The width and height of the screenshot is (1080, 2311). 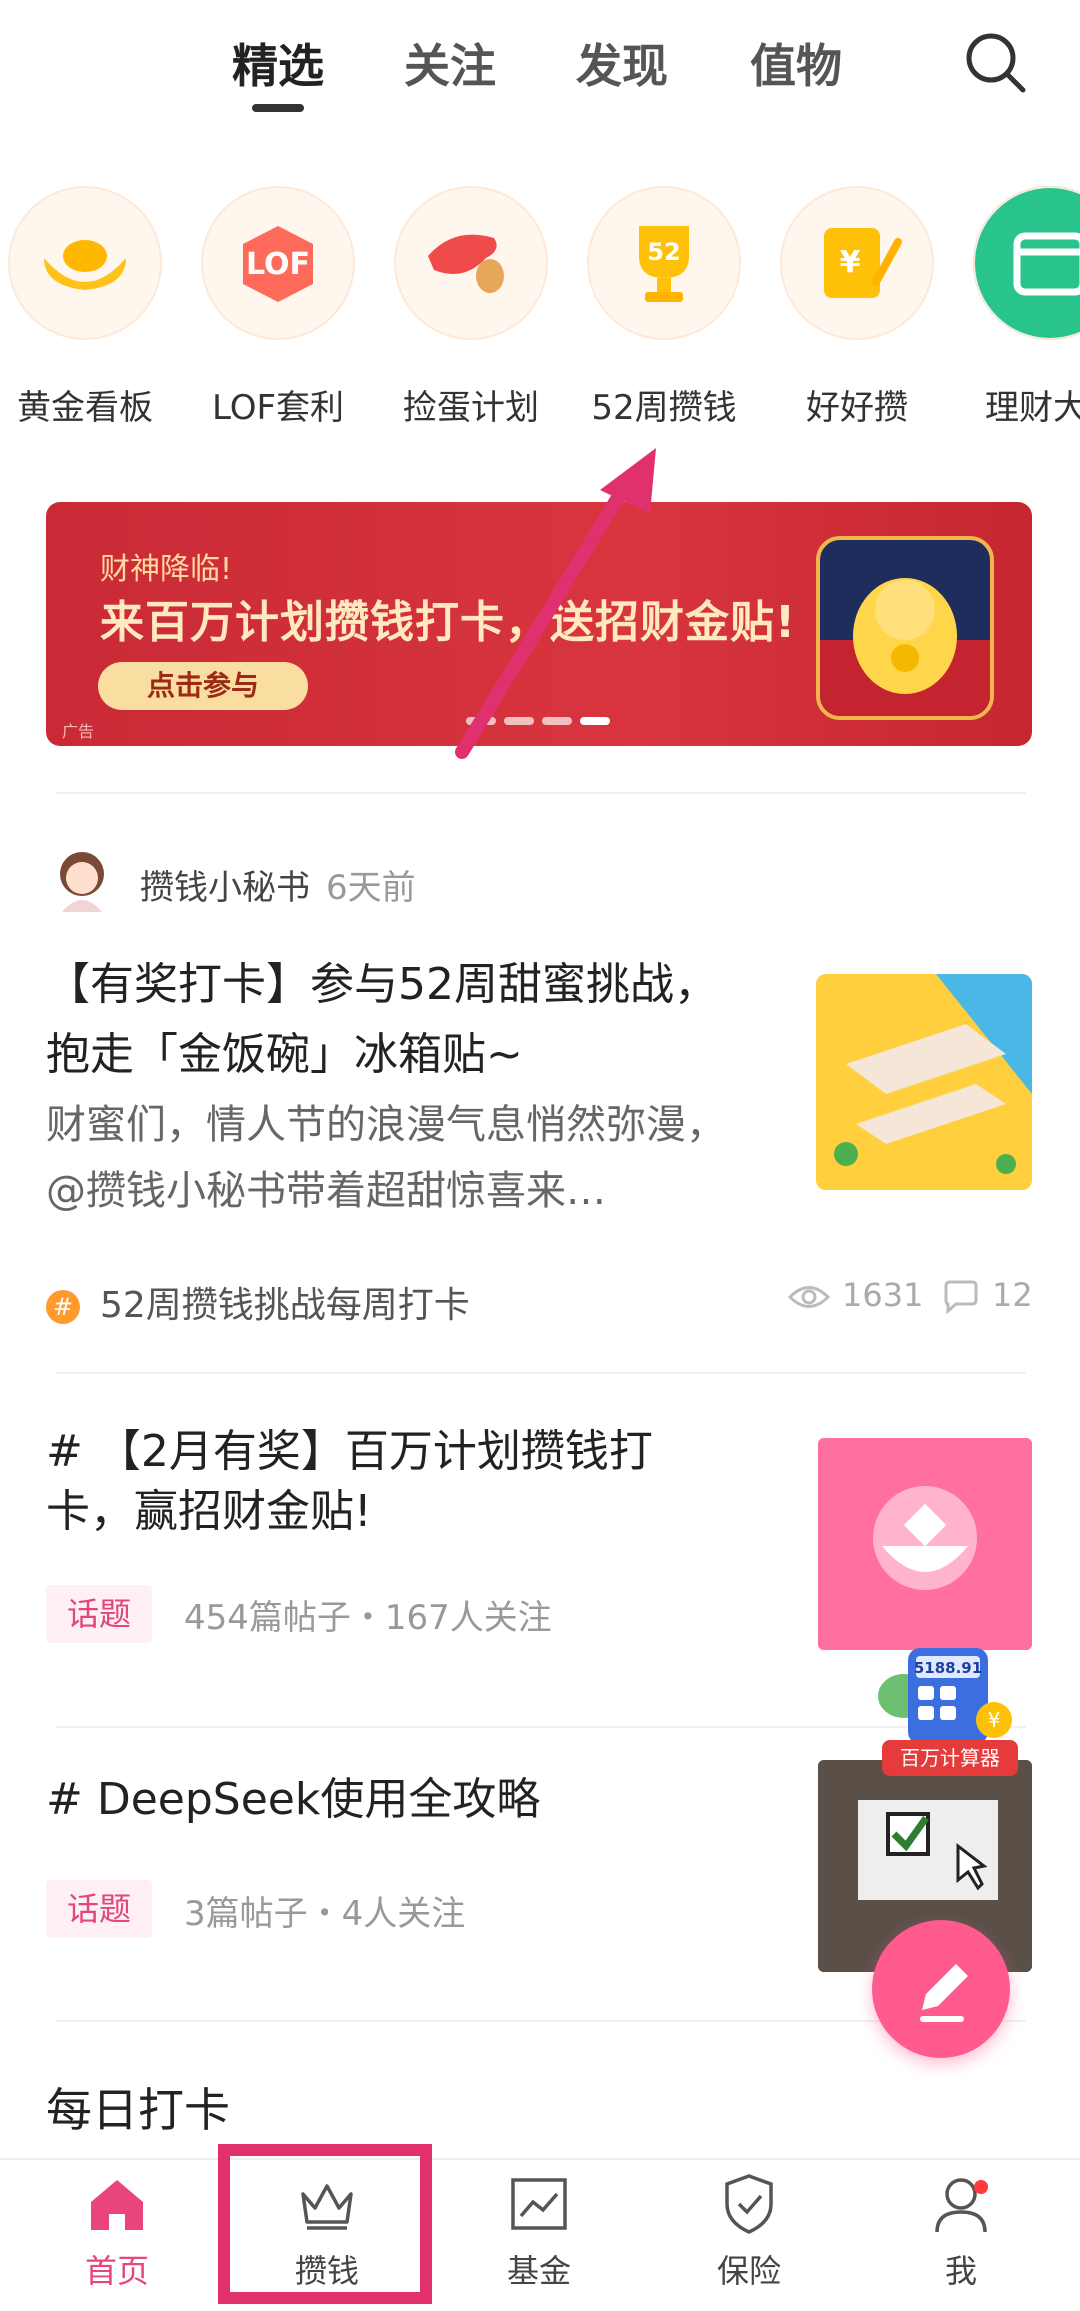 I want to click on pencil-icon, so click(x=944, y=1993).